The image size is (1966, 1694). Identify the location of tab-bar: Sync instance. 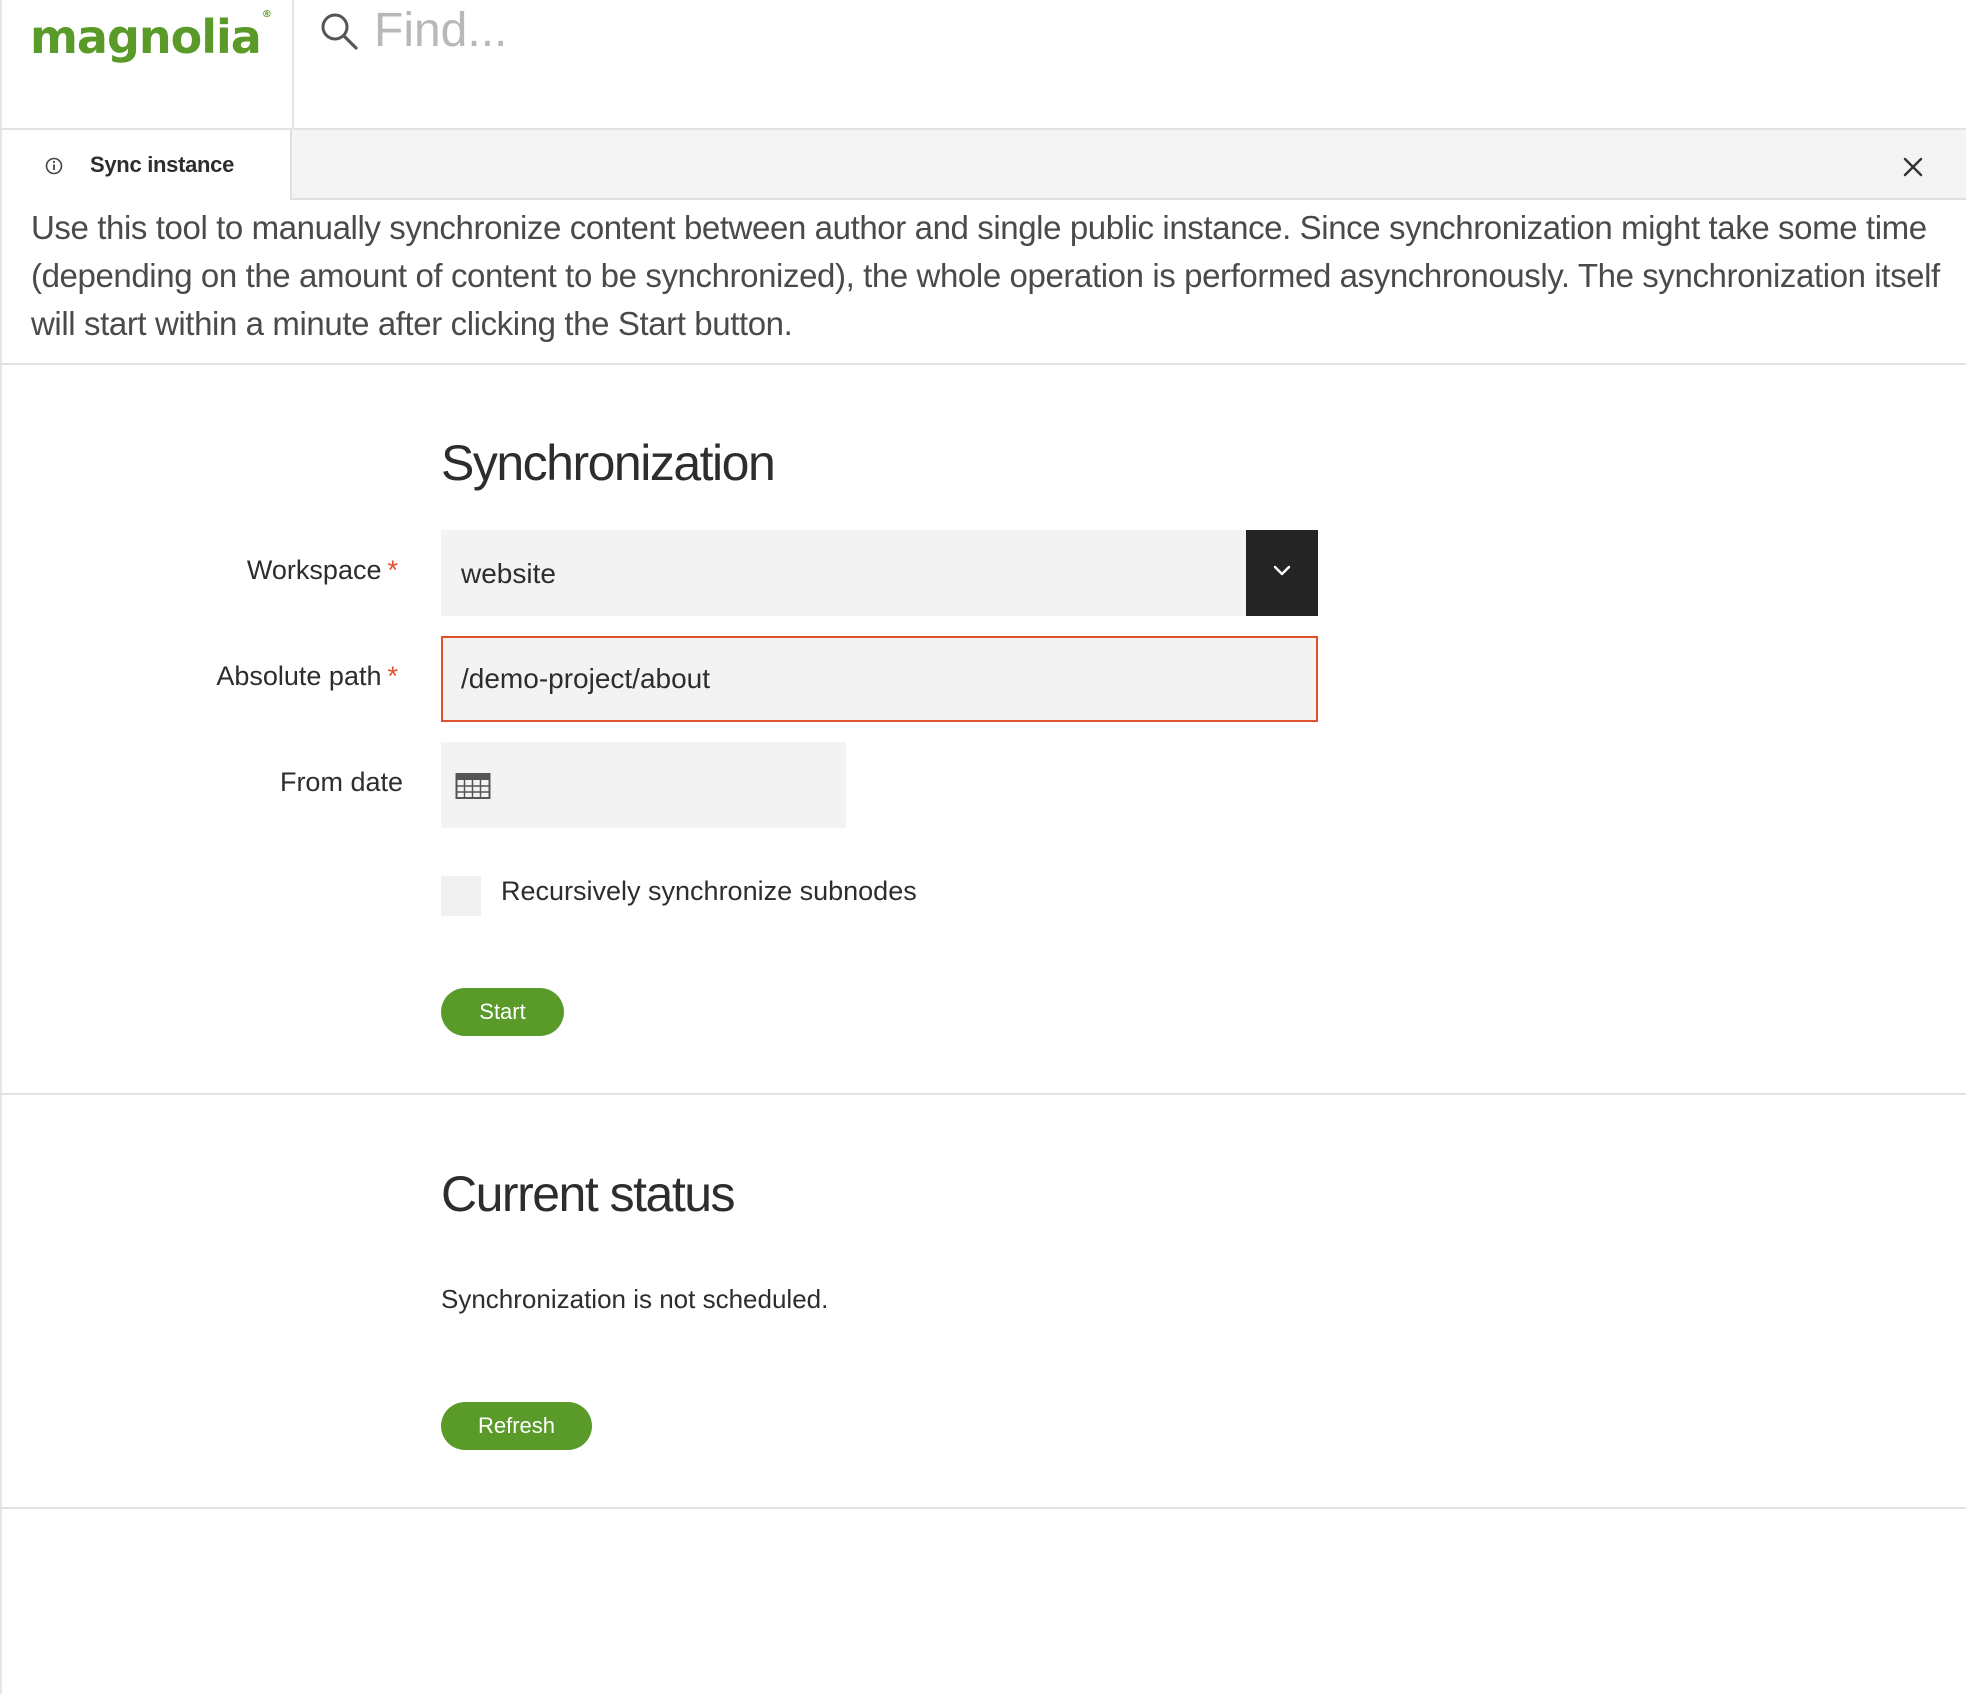
(983, 165).